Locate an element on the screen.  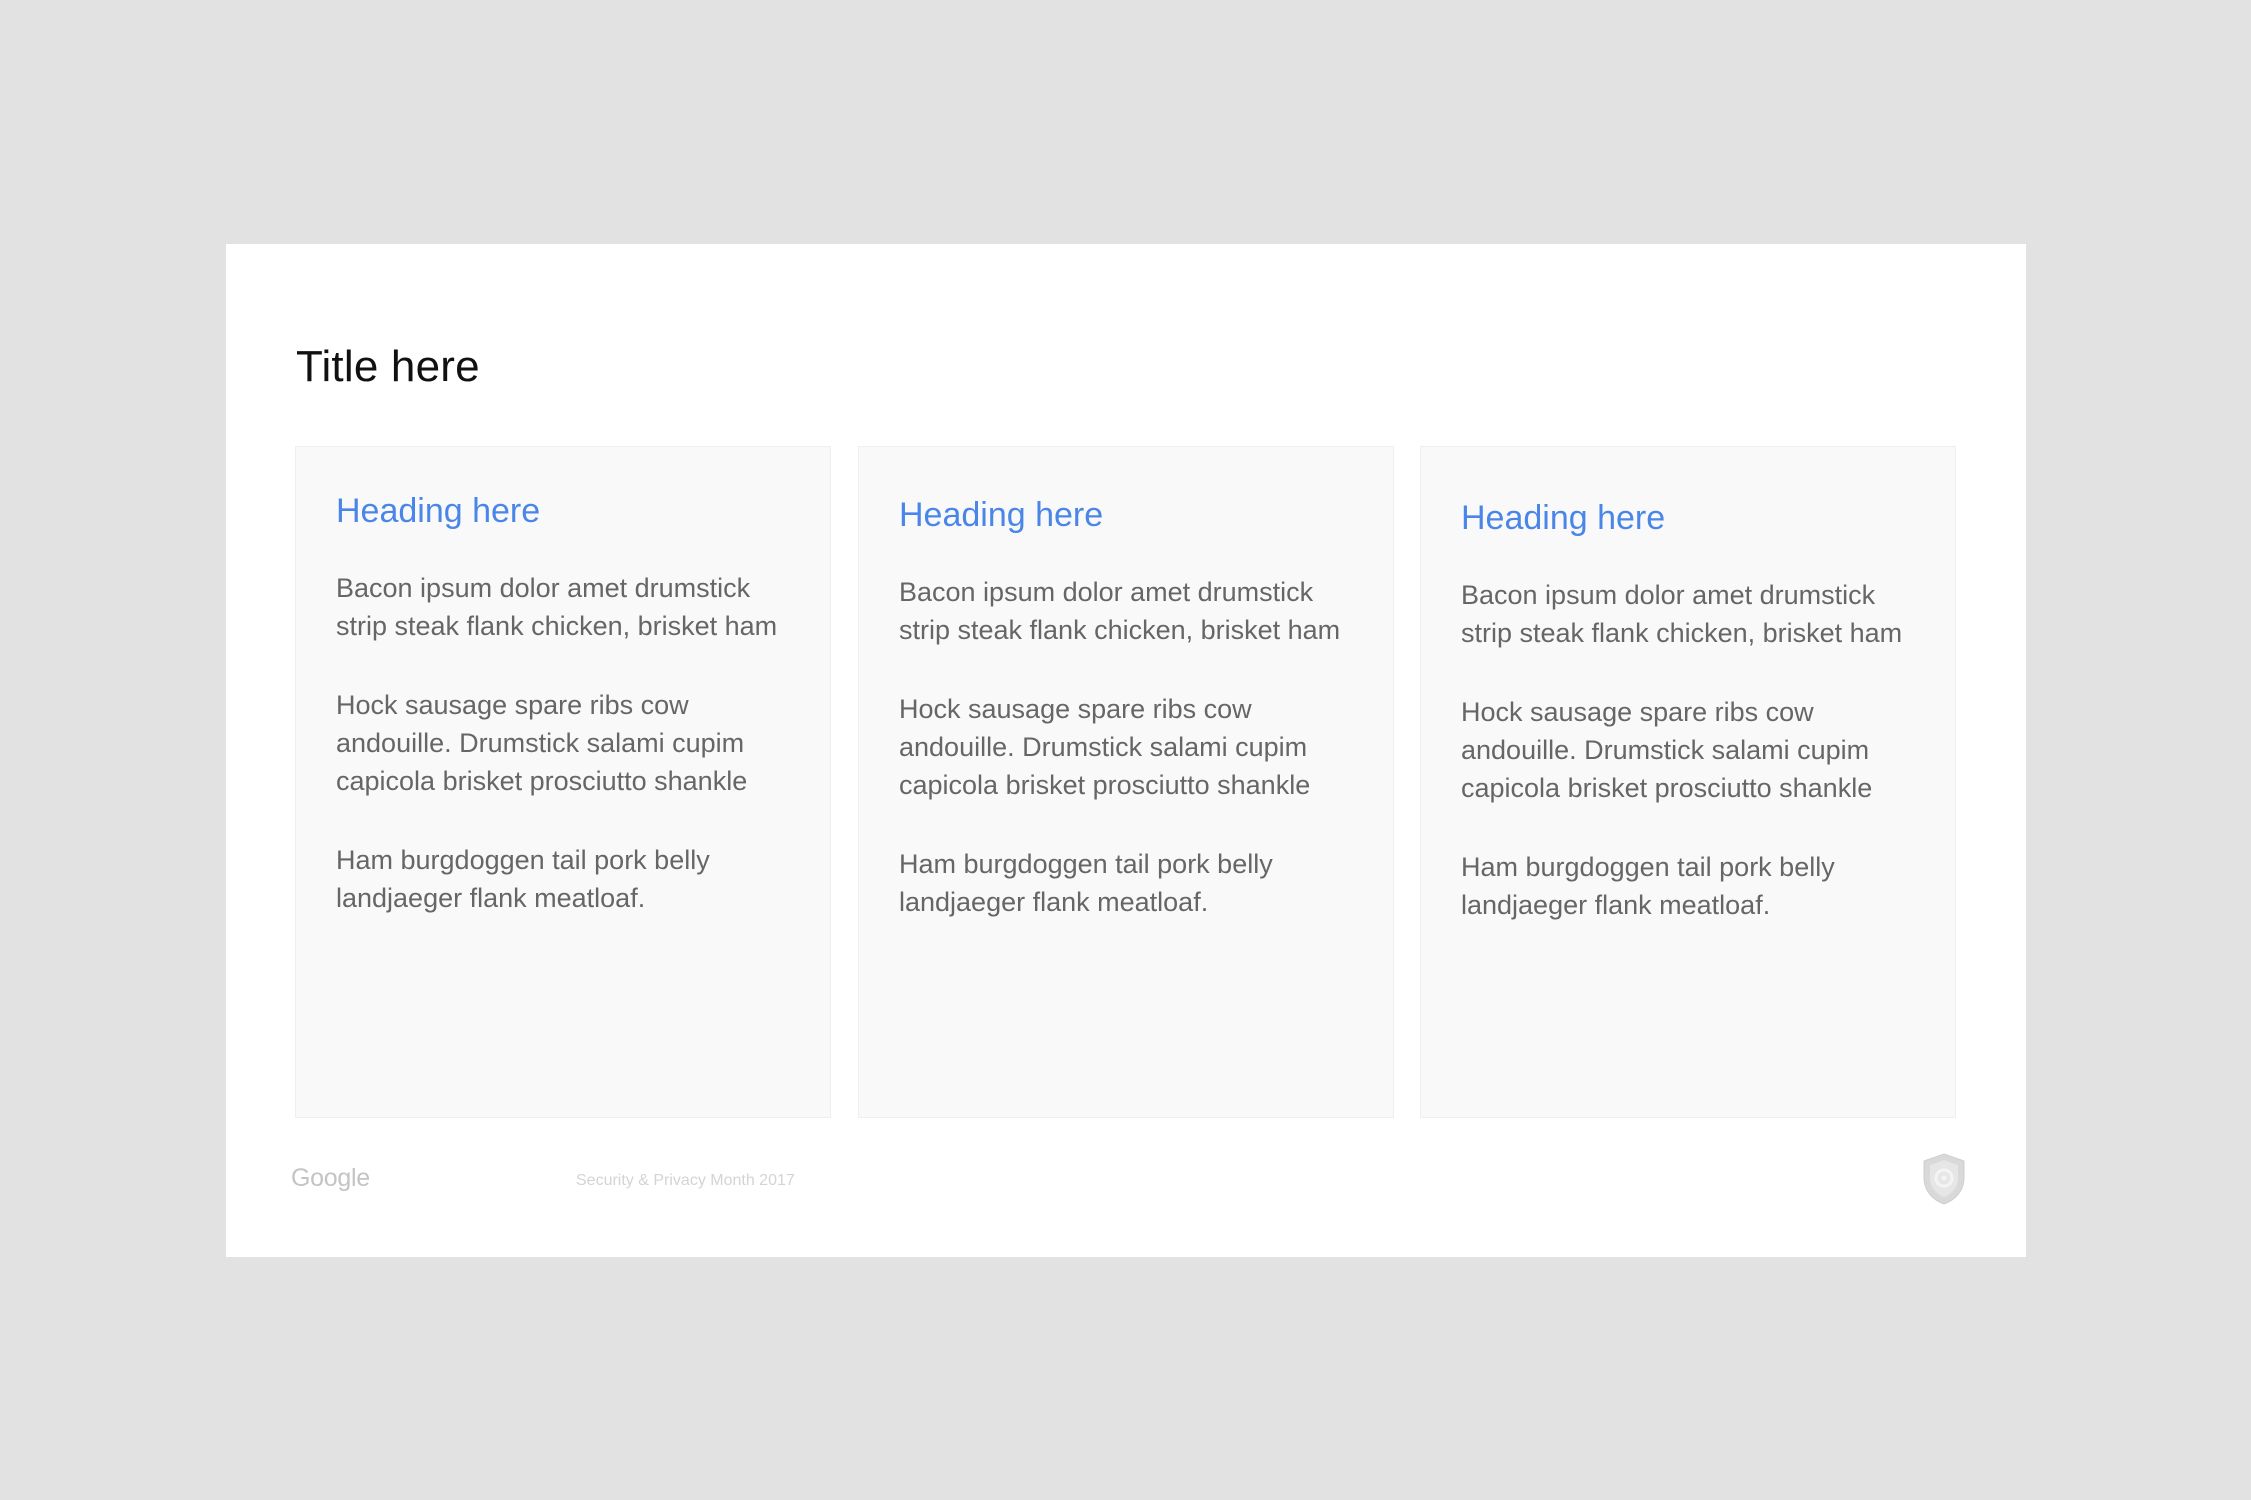
google-logo: Google is located at coordinates (330, 1178).